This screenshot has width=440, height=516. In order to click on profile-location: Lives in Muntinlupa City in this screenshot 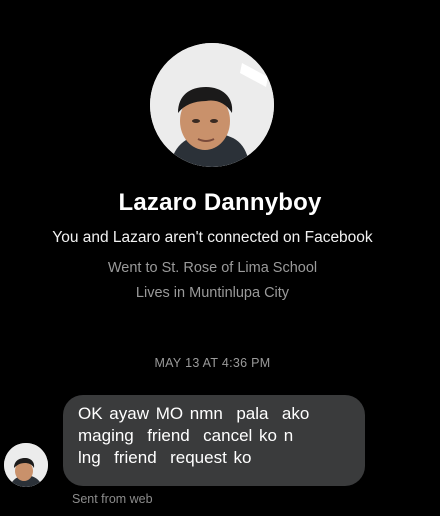, I will do `click(212, 293)`.